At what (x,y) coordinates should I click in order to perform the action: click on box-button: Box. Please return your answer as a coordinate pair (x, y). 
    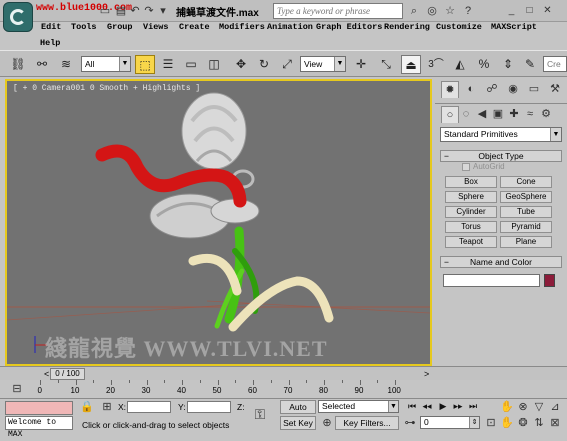
    Looking at the image, I should click on (471, 182).